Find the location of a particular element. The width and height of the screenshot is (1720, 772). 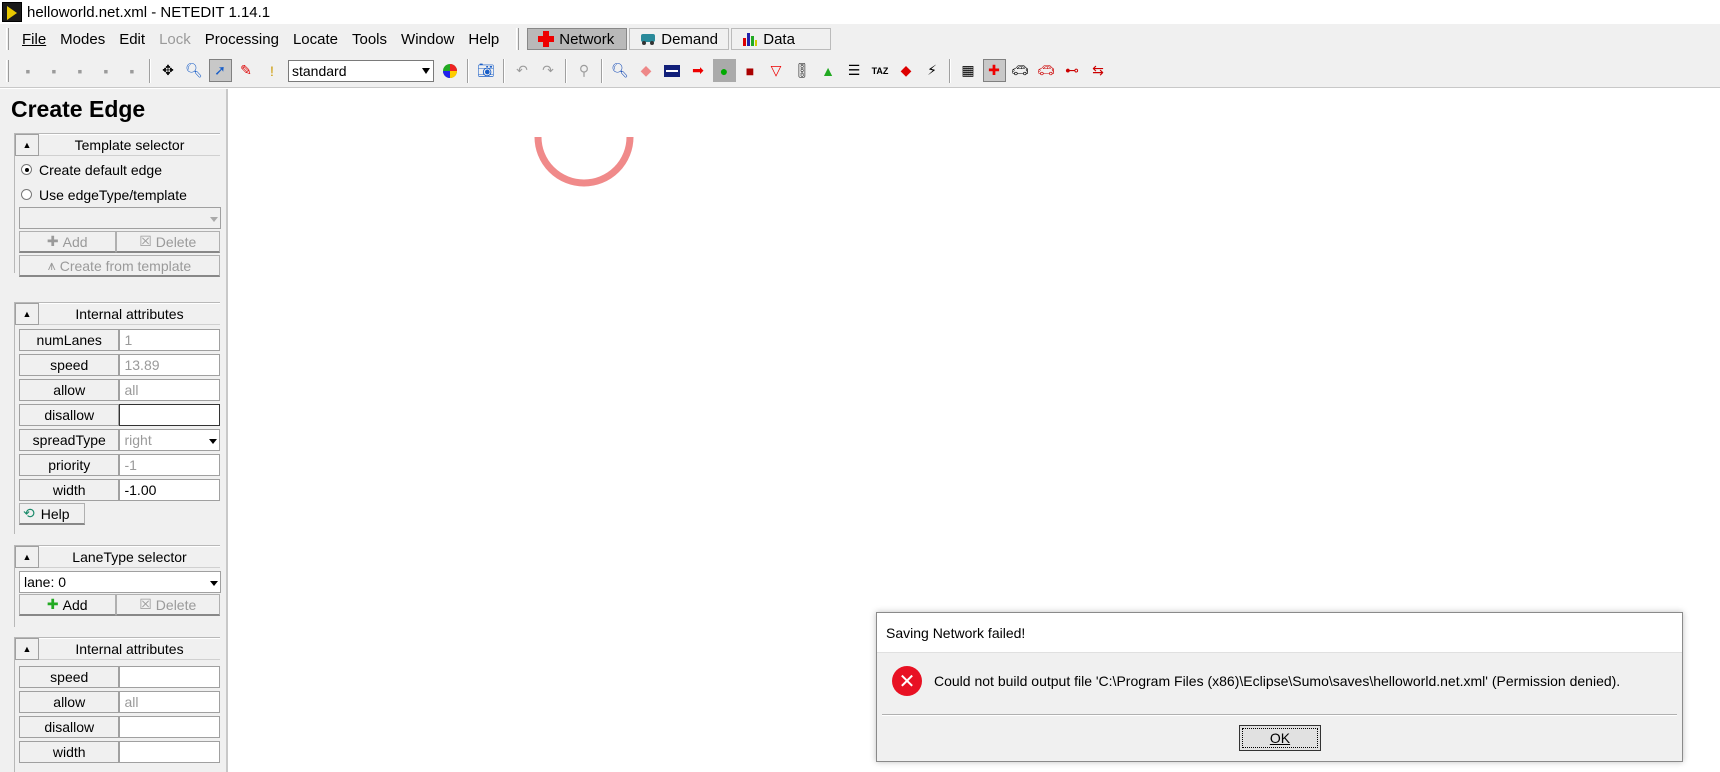

attr-row-priority: priority -1 is located at coordinates (117, 464).